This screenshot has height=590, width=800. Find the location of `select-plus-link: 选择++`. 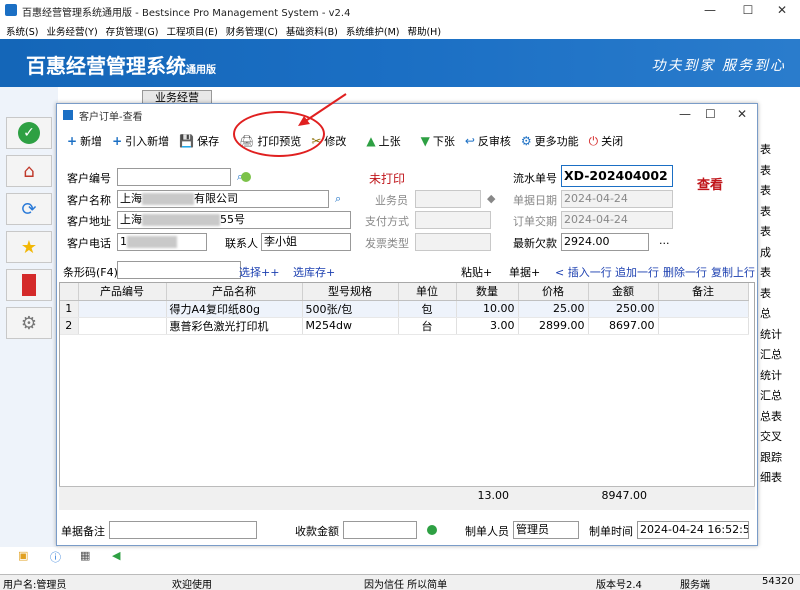

select-plus-link: 选择++ is located at coordinates (259, 272).